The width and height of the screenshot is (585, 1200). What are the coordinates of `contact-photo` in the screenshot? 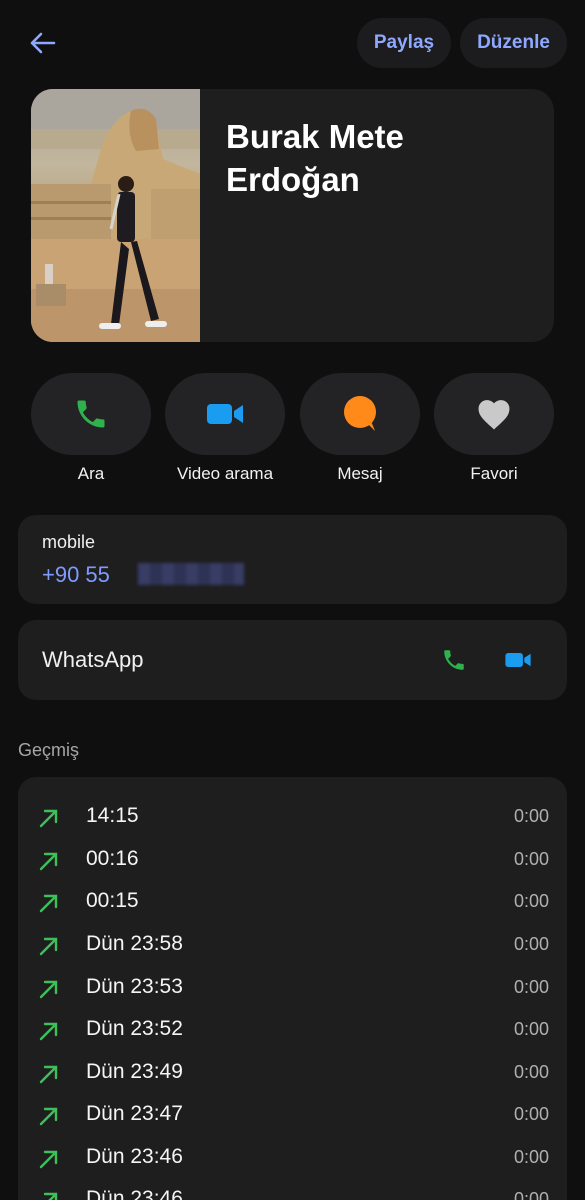 It's located at (115, 215).